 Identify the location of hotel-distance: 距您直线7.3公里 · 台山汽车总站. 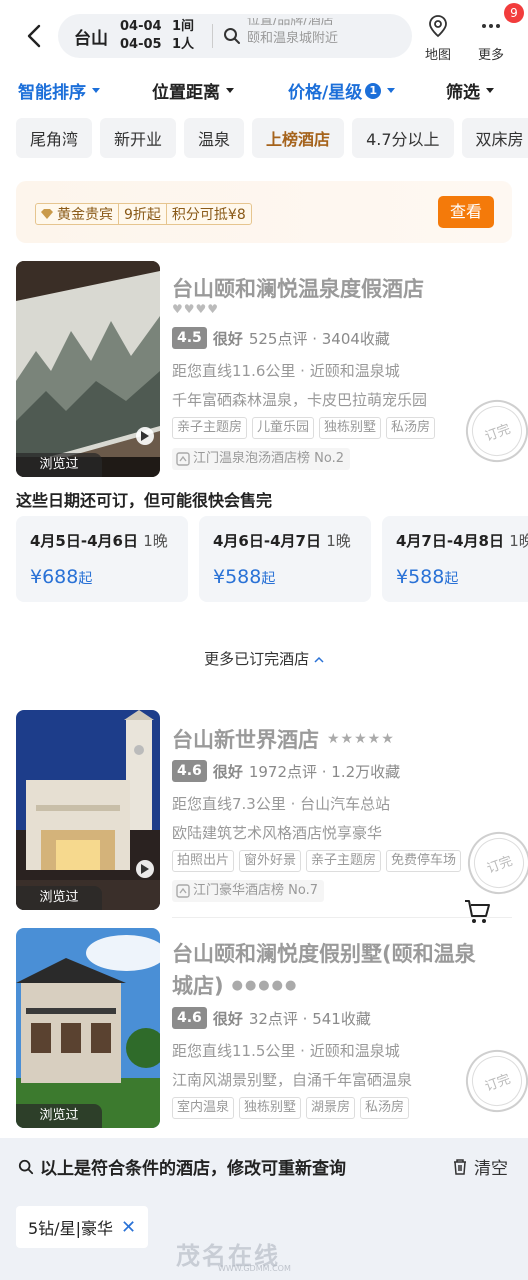
(281, 804).